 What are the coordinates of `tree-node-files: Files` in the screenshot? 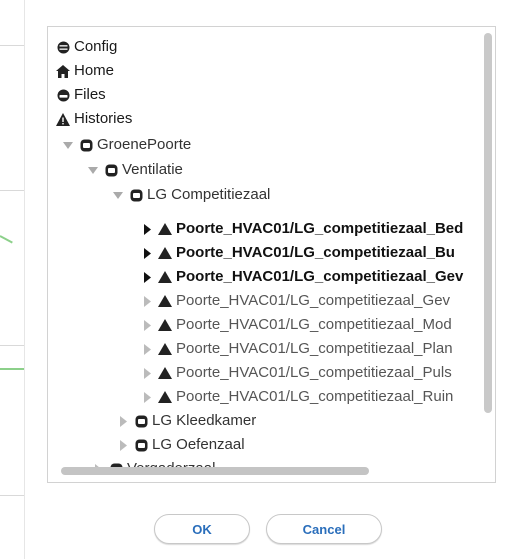 It's located at (81, 95).